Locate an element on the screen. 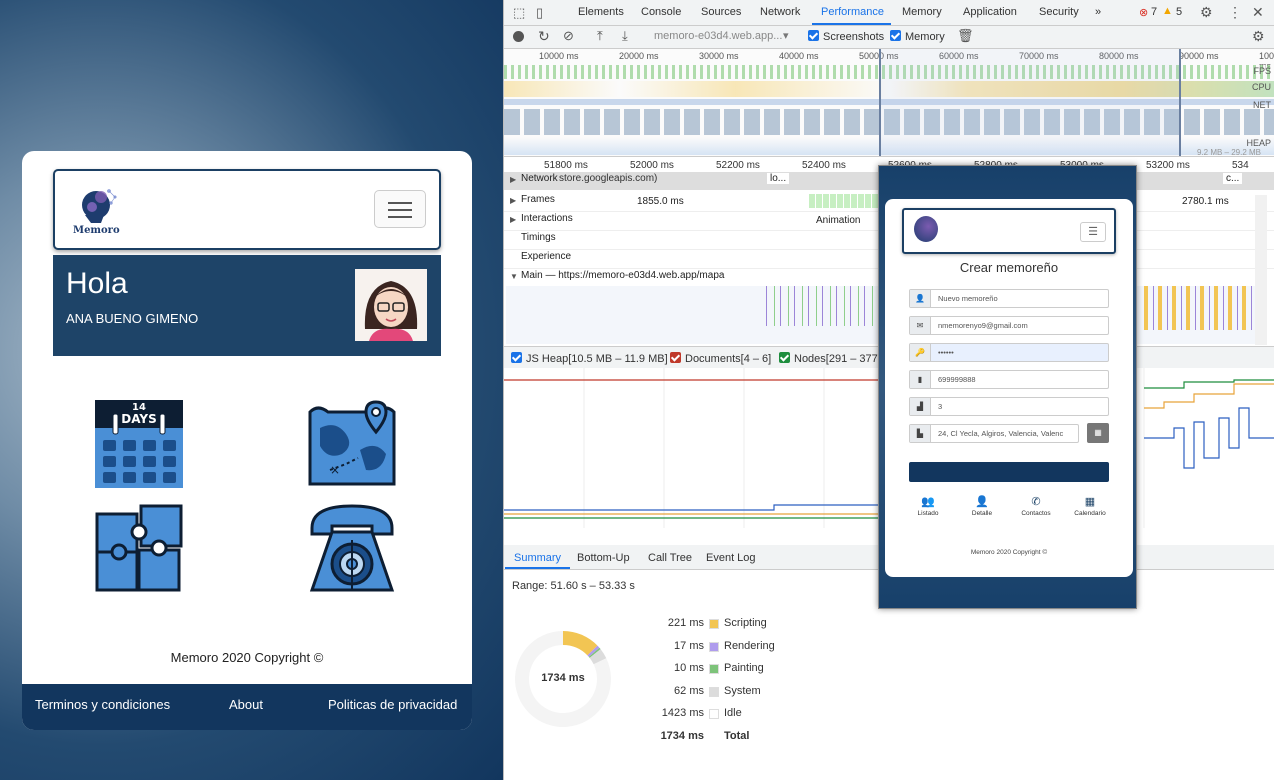 This screenshot has height=780, width=1274. detail-tick: 52000 ms is located at coordinates (652, 165).